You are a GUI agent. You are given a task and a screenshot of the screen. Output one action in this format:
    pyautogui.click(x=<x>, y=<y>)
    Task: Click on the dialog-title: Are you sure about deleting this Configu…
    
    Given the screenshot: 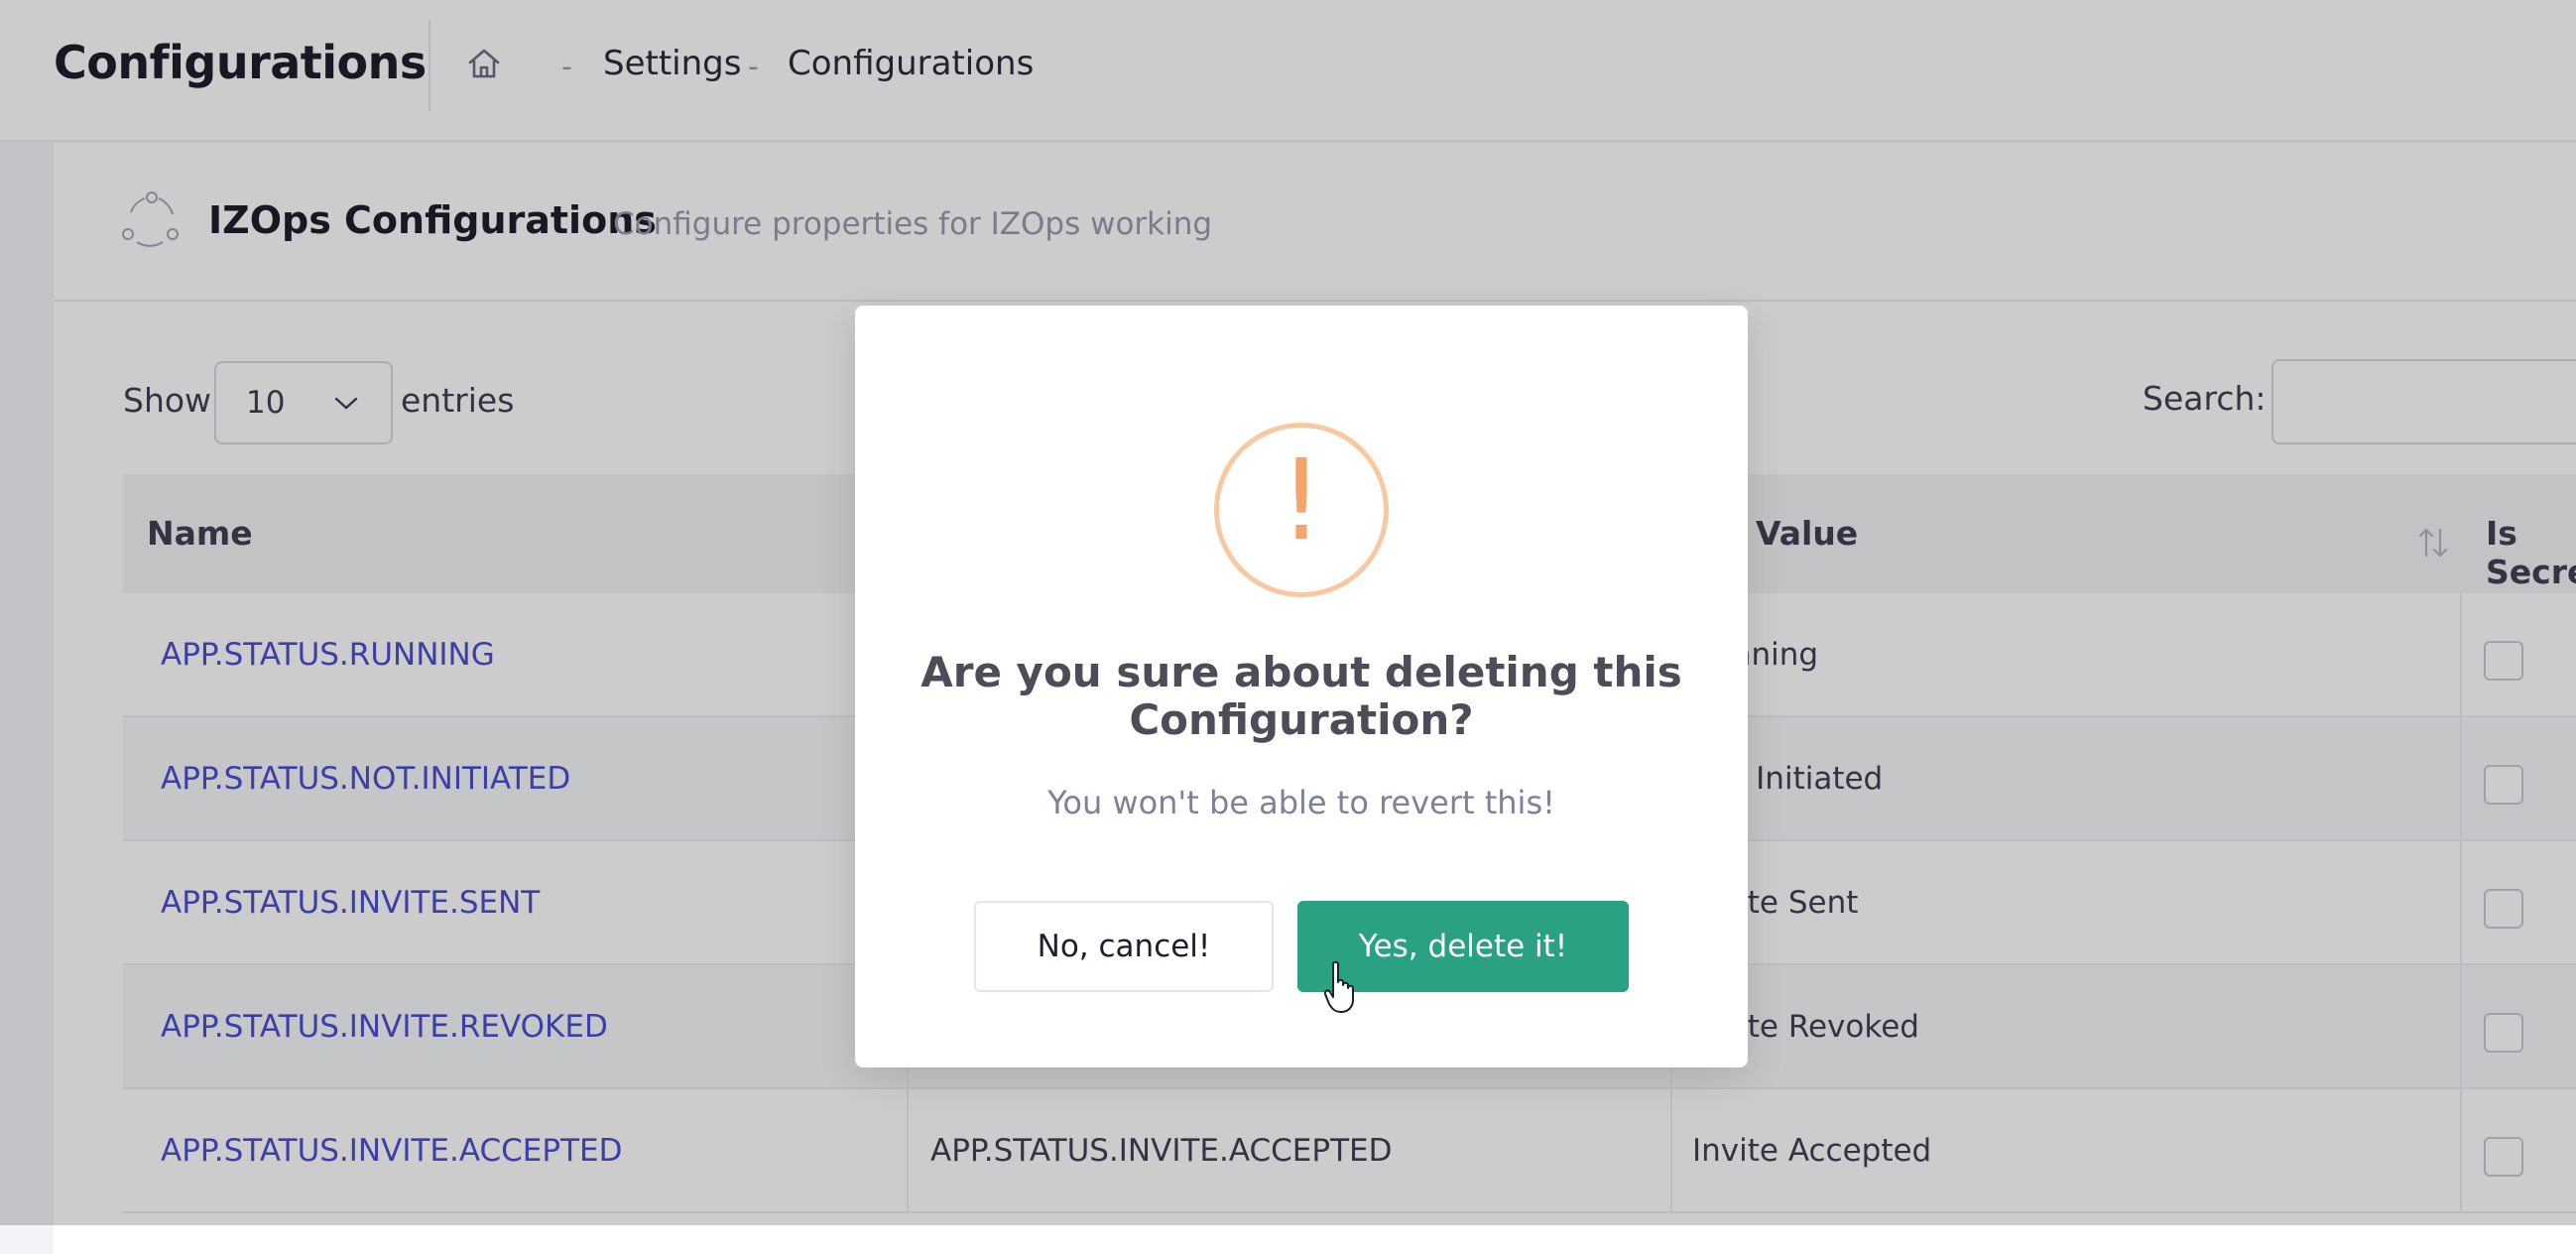 What is the action you would take?
    pyautogui.click(x=1301, y=696)
    